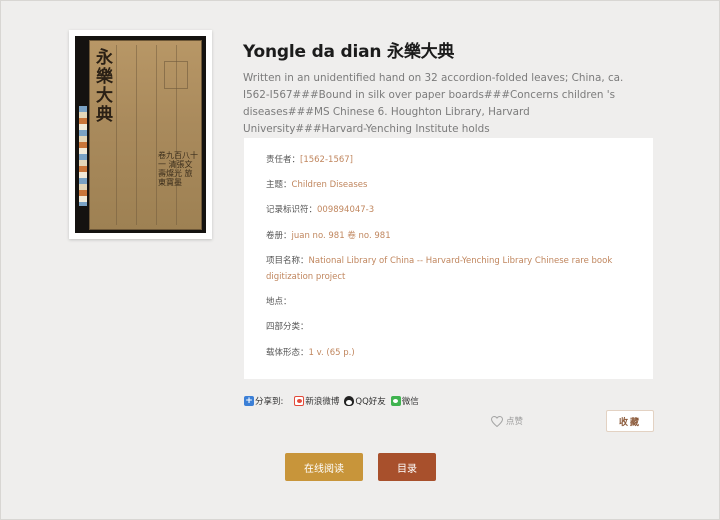 The height and width of the screenshot is (520, 720). I want to click on info-label: 四部分类：, so click(287, 327).